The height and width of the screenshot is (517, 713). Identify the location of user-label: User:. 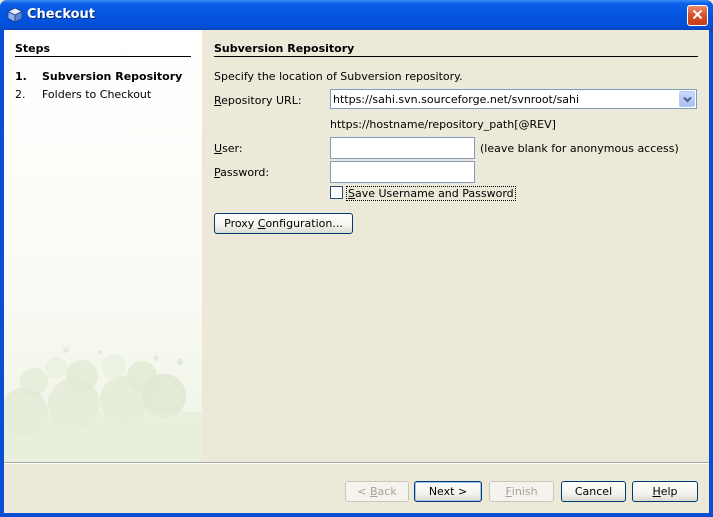
(228, 148).